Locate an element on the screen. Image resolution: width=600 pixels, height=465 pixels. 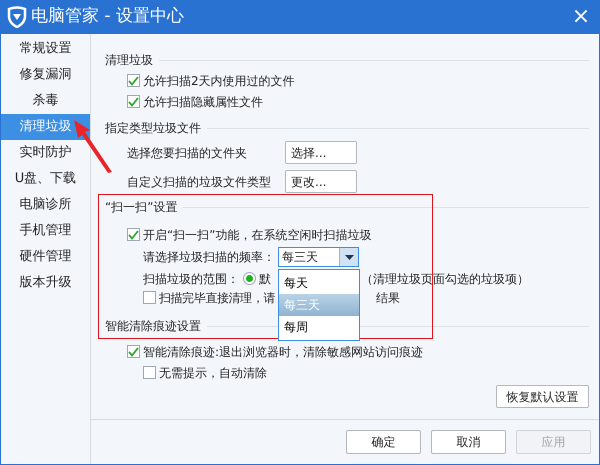
dialog-button: 取消 is located at coordinates (468, 442).